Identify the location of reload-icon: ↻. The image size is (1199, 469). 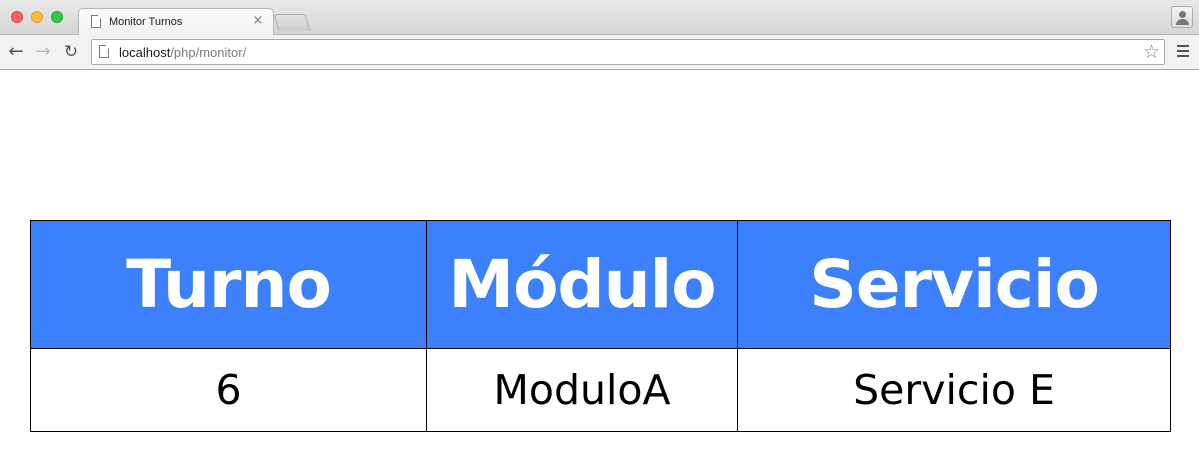
(71, 52).